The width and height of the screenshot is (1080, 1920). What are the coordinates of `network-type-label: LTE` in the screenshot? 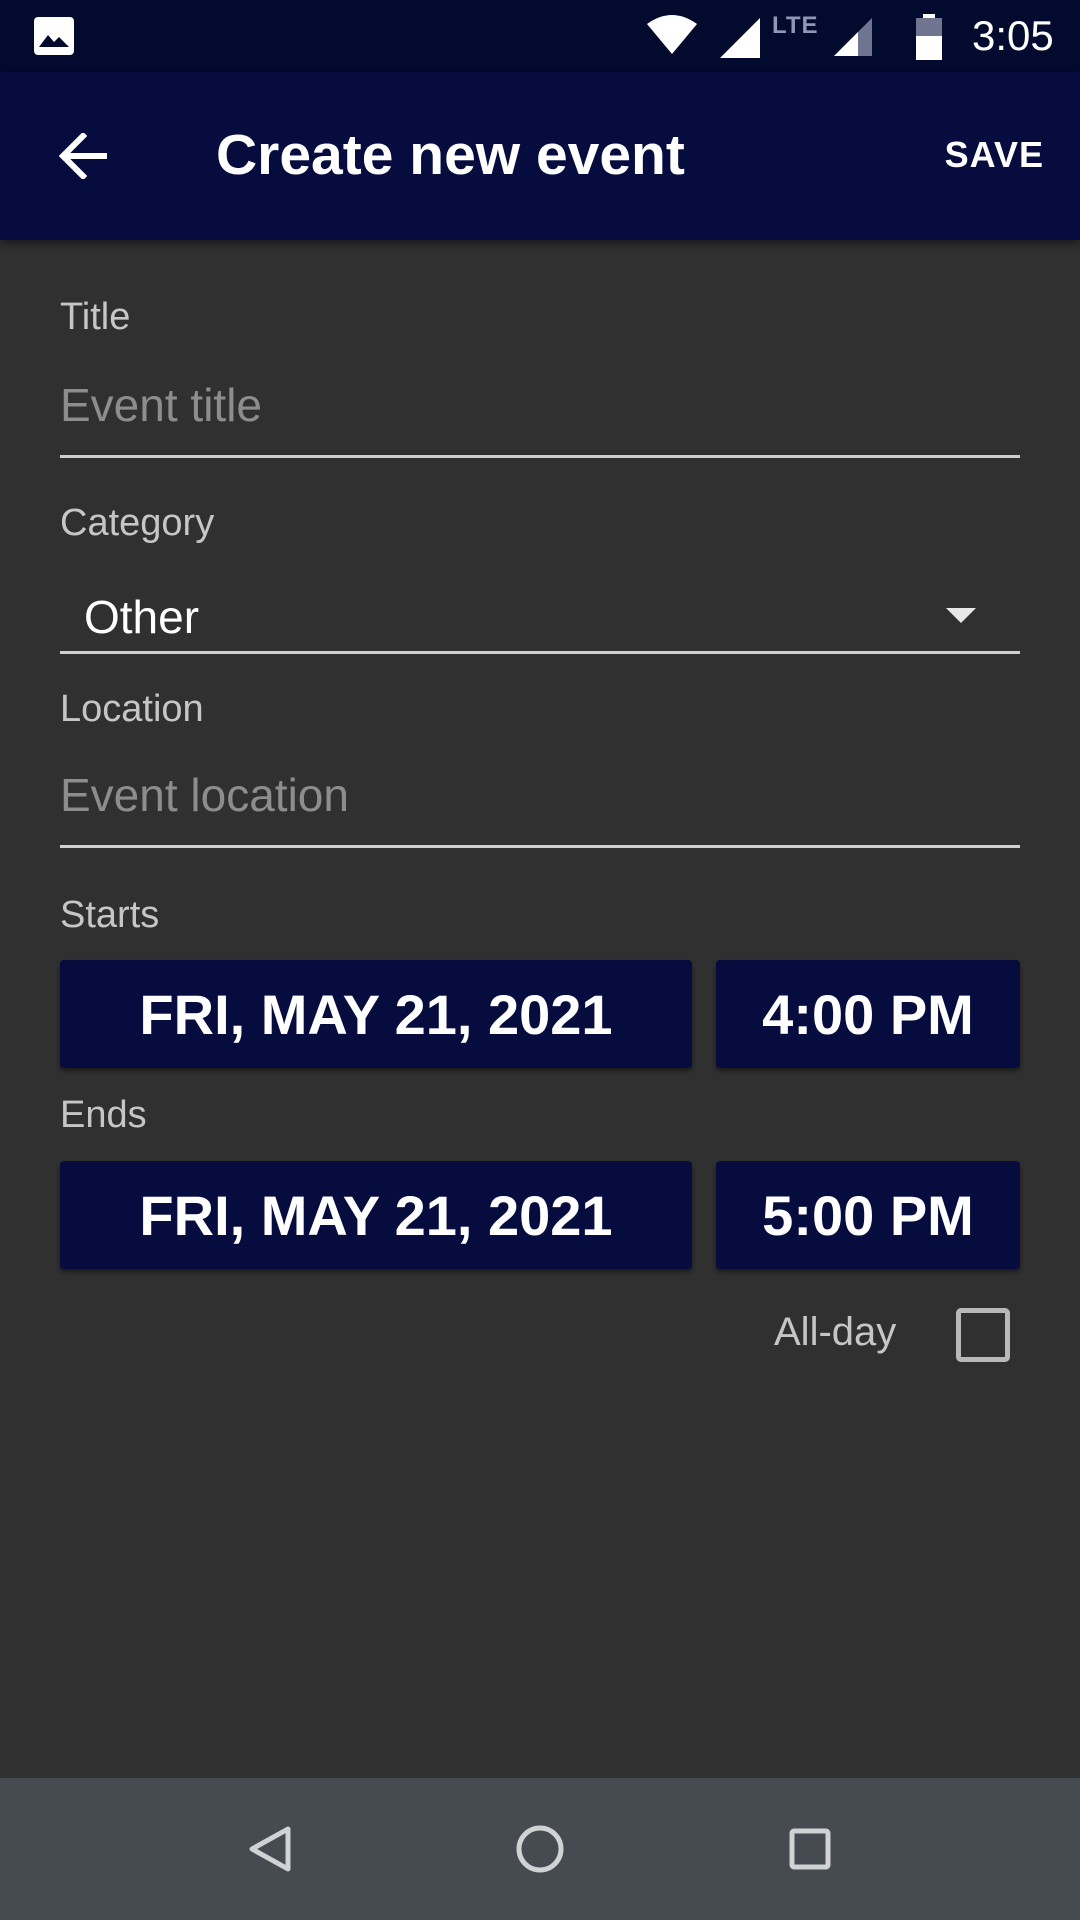 It's located at (795, 25).